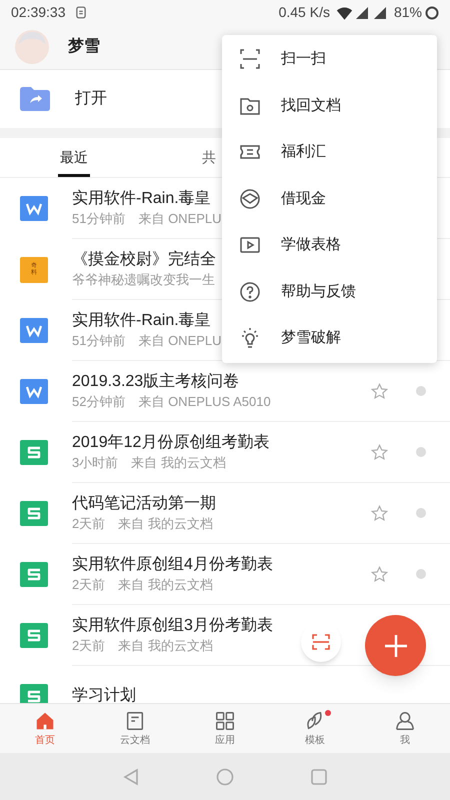 This screenshot has width=450, height=800. Describe the element at coordinates (304, 12) in the screenshot. I see `network-speed-text: 0.45 K/s` at that location.